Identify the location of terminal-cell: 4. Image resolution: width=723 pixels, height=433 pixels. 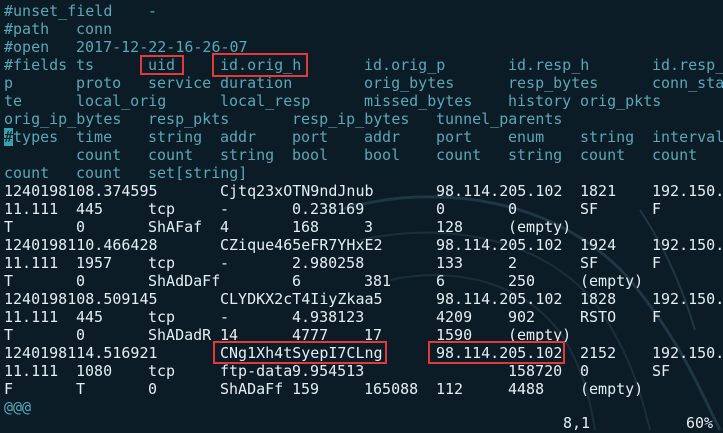
(225, 227).